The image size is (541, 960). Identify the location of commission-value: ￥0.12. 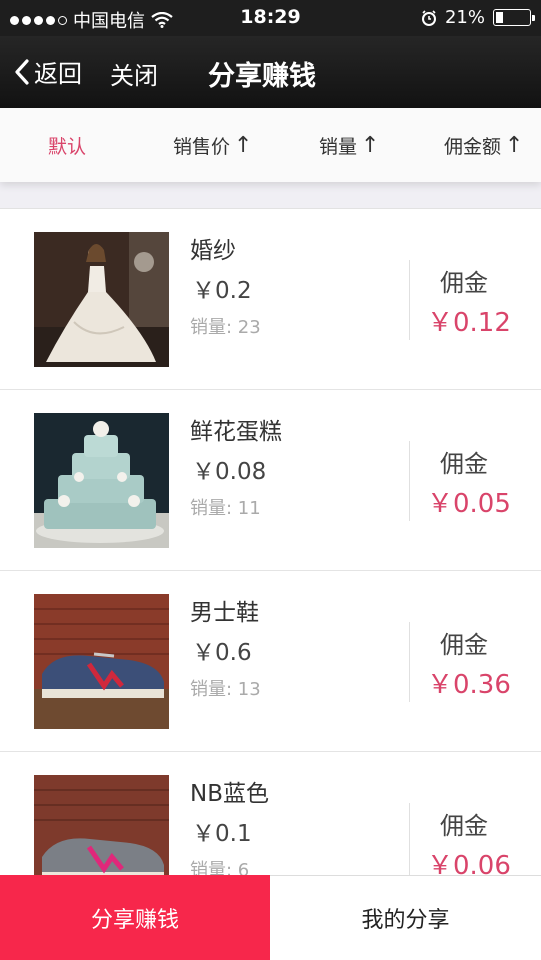
(469, 323).